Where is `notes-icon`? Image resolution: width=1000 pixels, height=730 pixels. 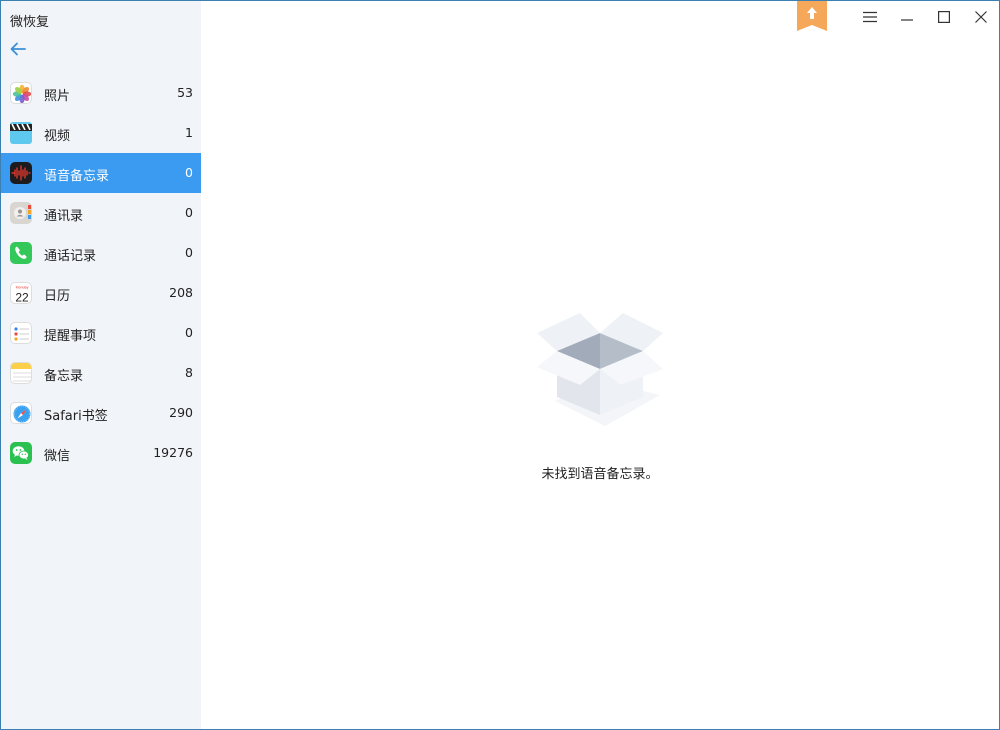
notes-icon is located at coordinates (21, 373).